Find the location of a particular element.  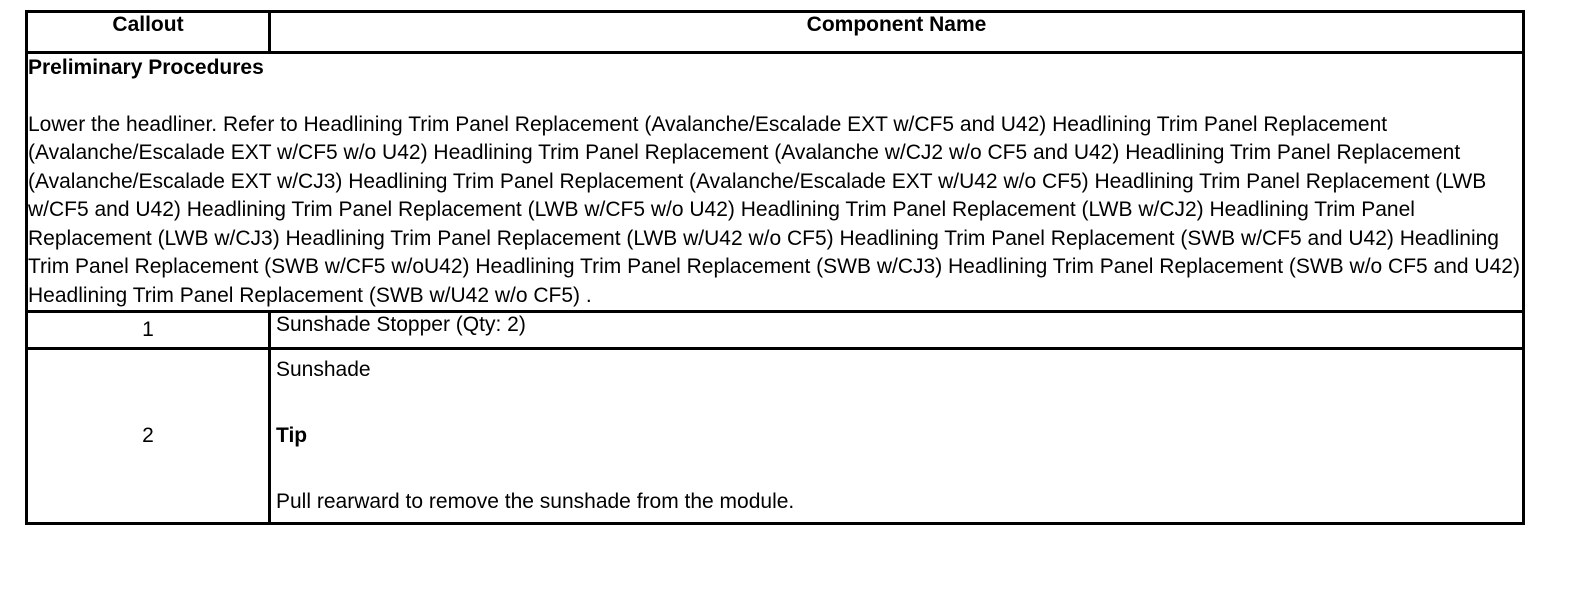

component-name: Sunshade is located at coordinates (323, 369).